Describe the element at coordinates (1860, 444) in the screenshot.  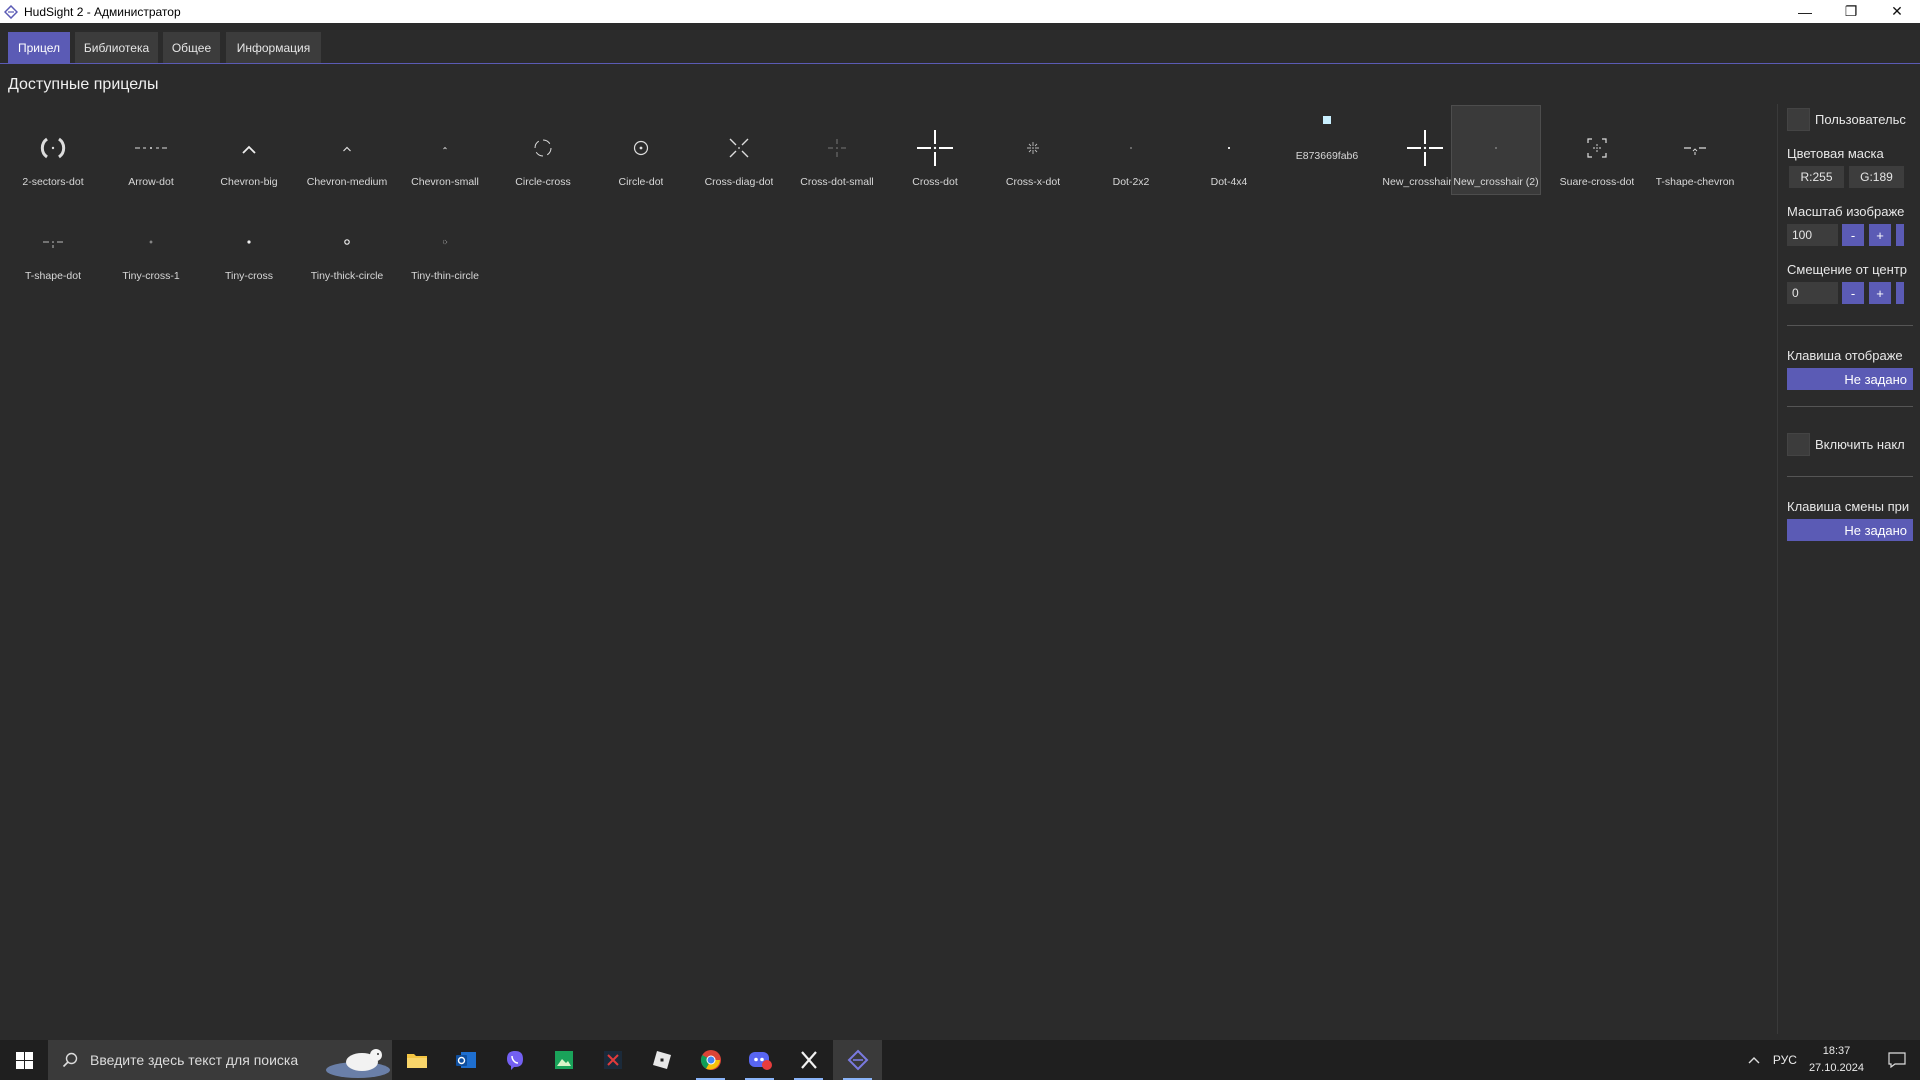
I see `enable-label: Включить накл` at that location.